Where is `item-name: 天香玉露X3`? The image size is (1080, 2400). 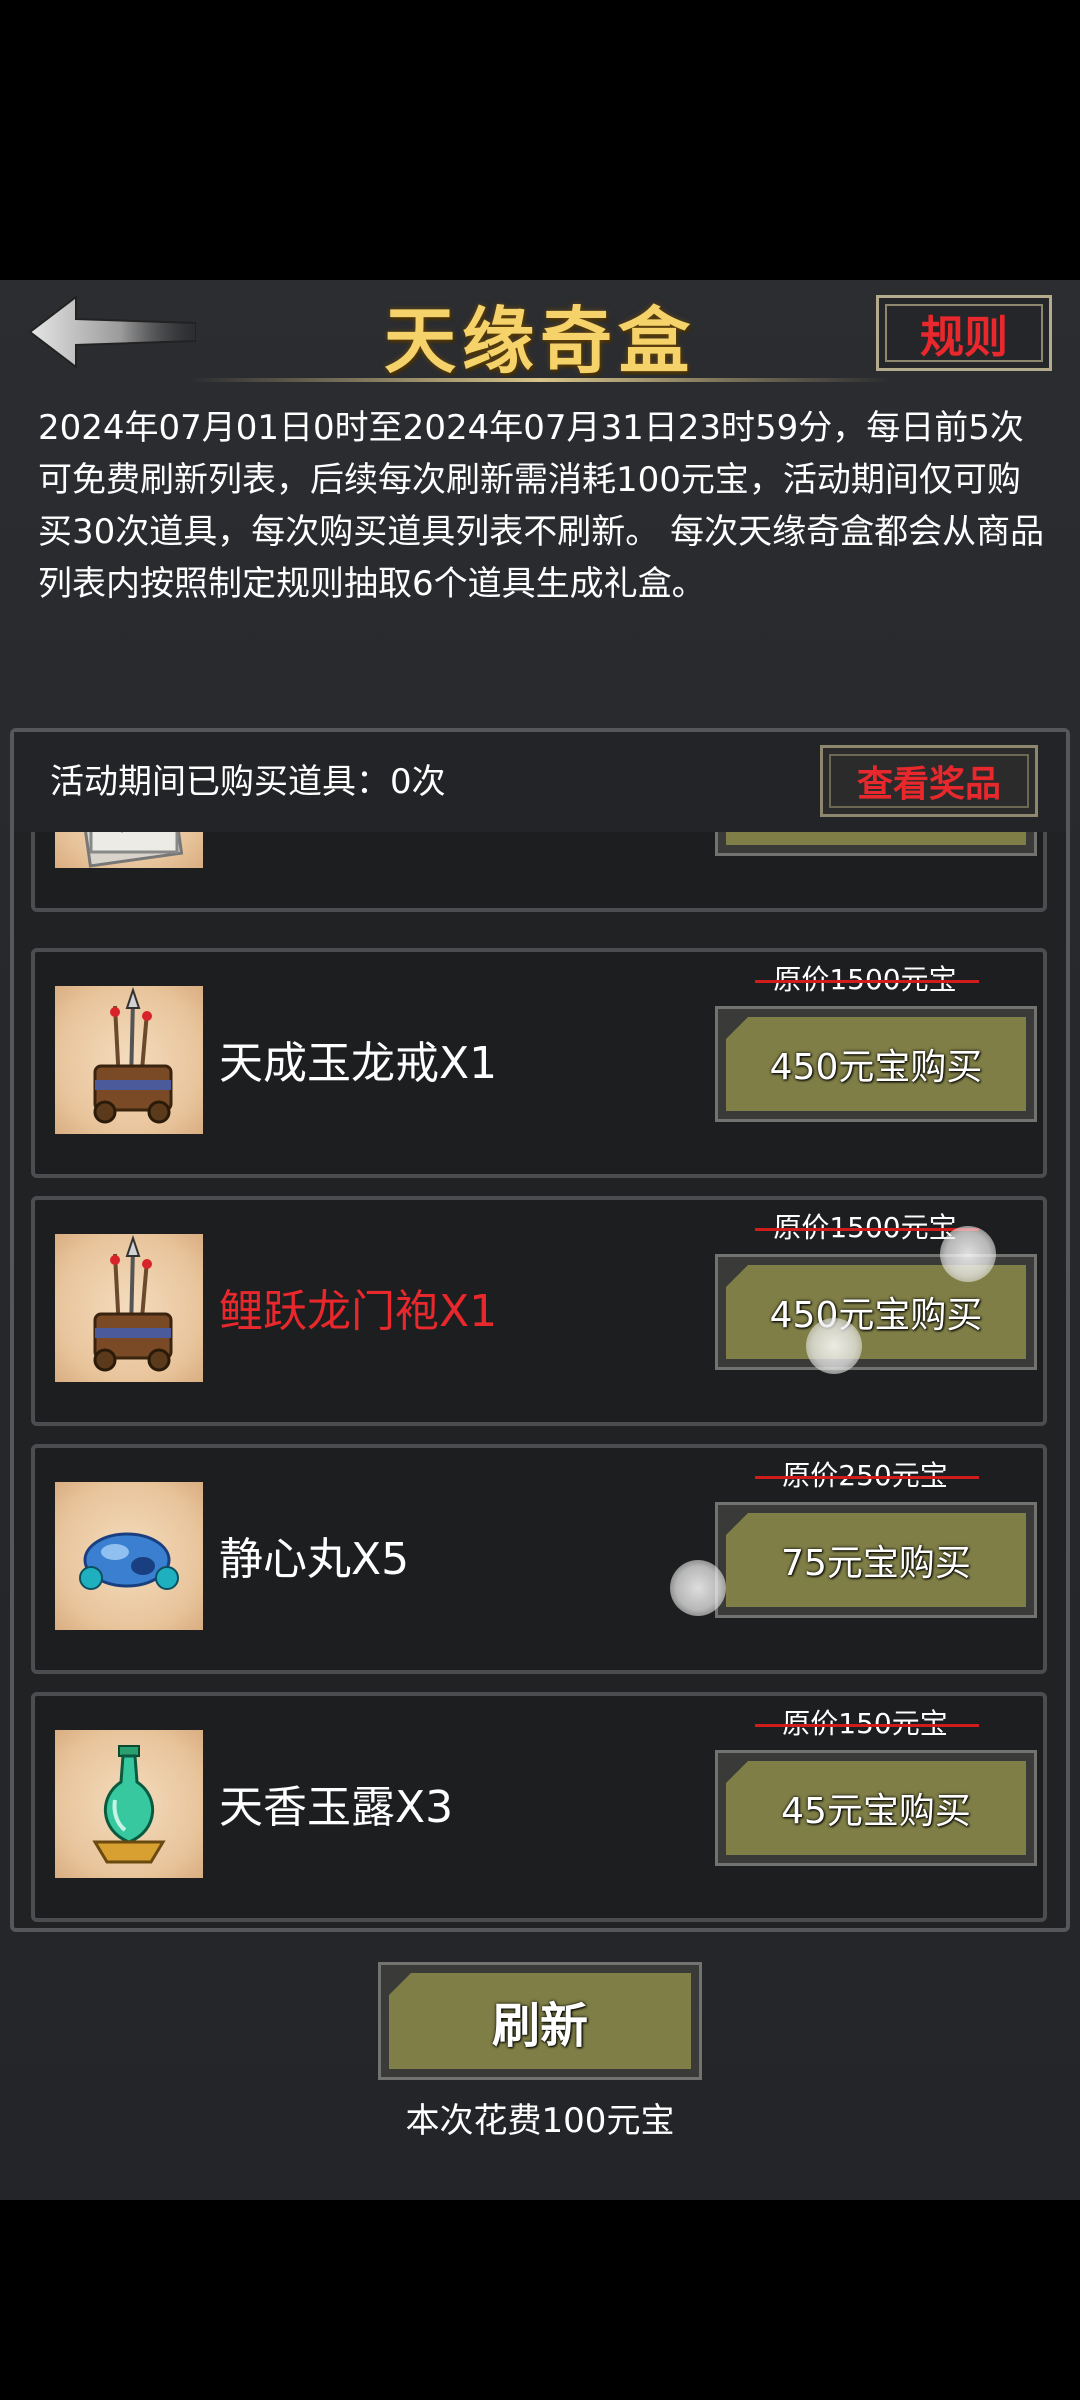
item-name: 天香玉露X3 is located at coordinates (336, 1807).